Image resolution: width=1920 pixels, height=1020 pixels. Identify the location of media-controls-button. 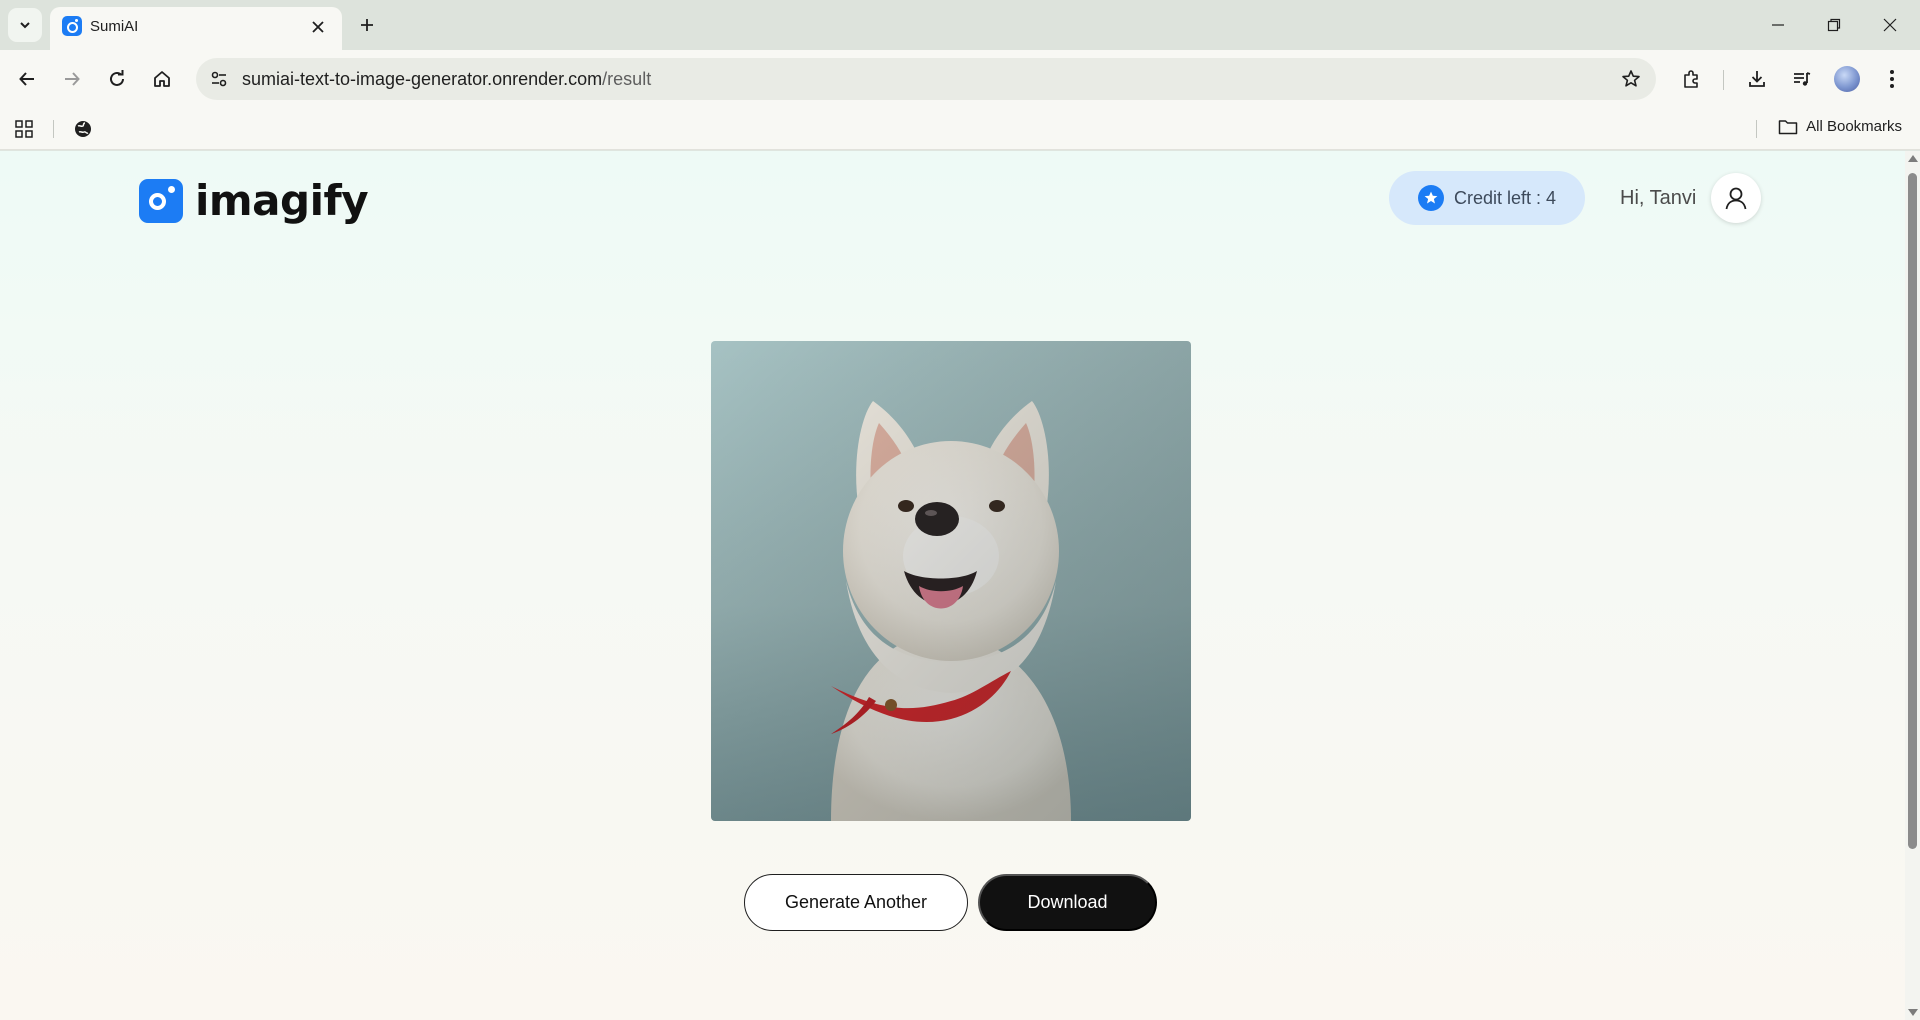
(1802, 79).